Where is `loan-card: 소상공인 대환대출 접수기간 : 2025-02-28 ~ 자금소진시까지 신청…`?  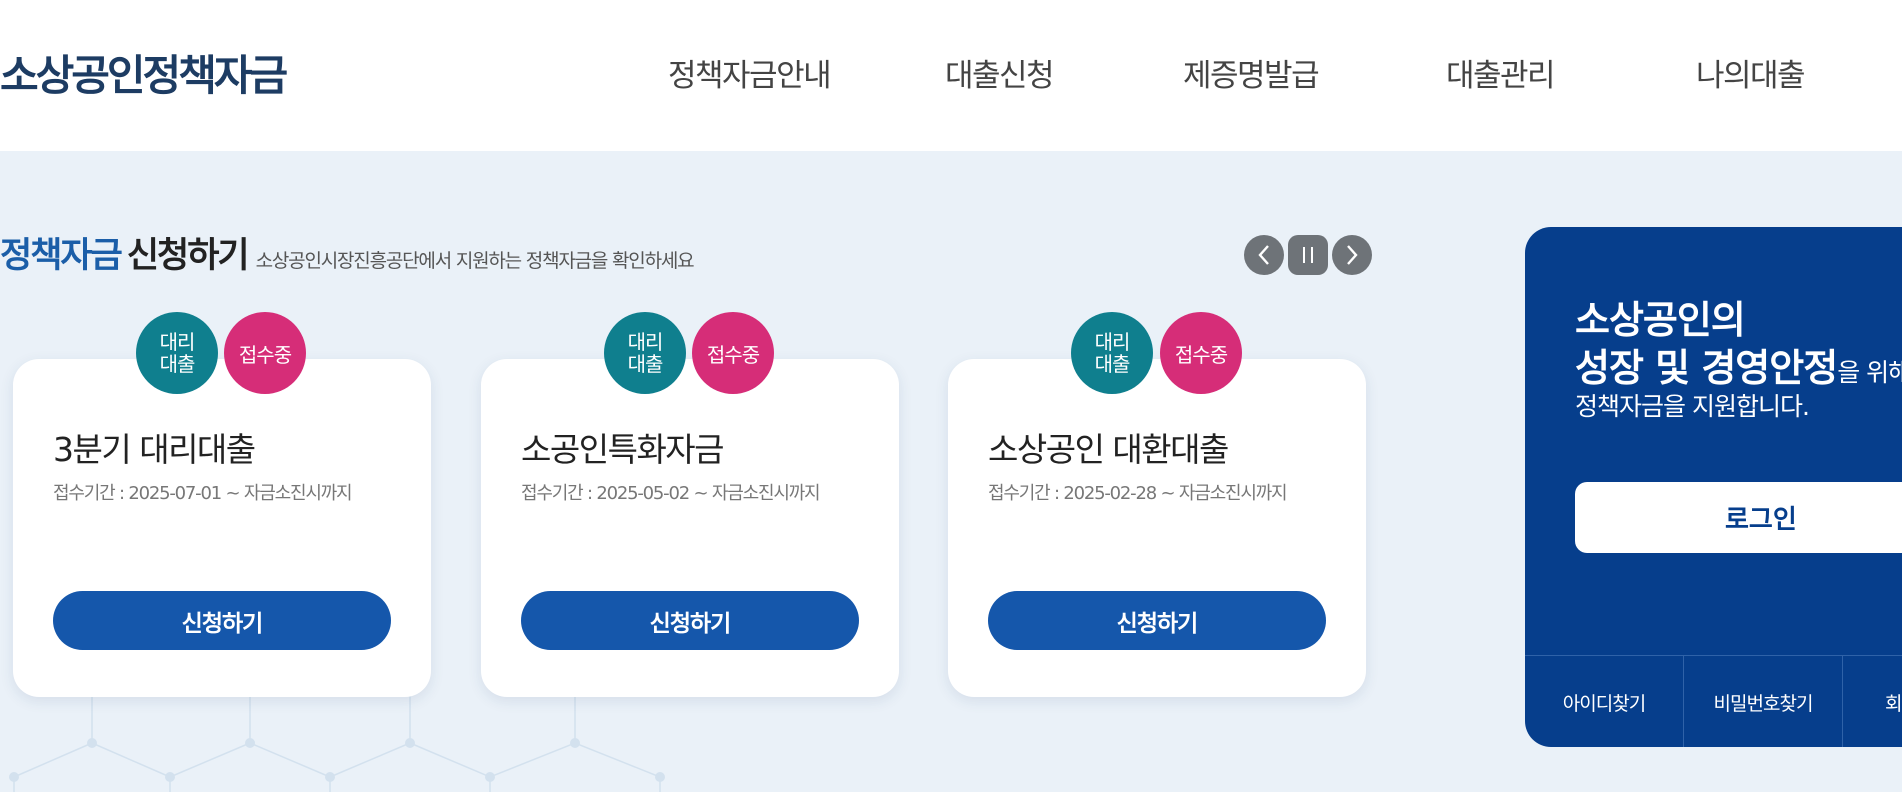 loan-card: 소상공인 대환대출 접수기간 : 2025-02-28 ~ 자금소진시까지 신청… is located at coordinates (1157, 528).